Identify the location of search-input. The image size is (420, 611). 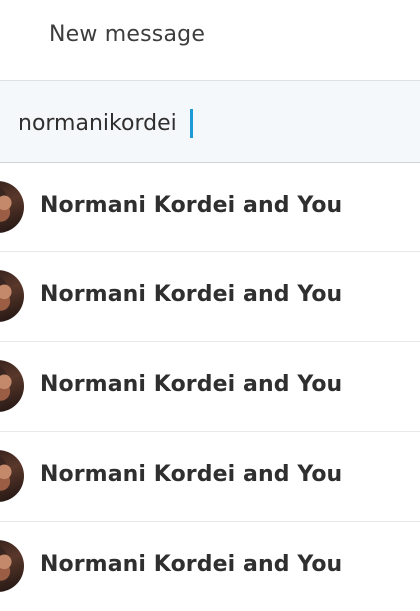
(213, 123).